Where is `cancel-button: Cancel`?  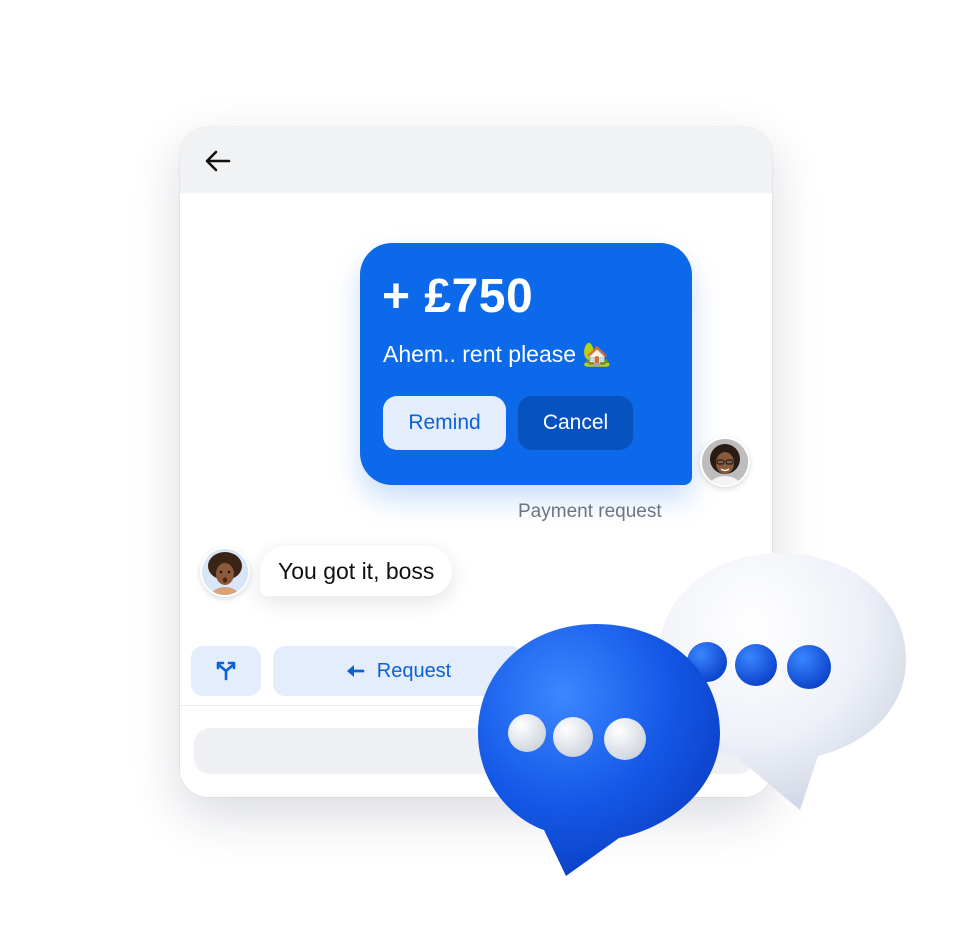 cancel-button: Cancel is located at coordinates (575, 423).